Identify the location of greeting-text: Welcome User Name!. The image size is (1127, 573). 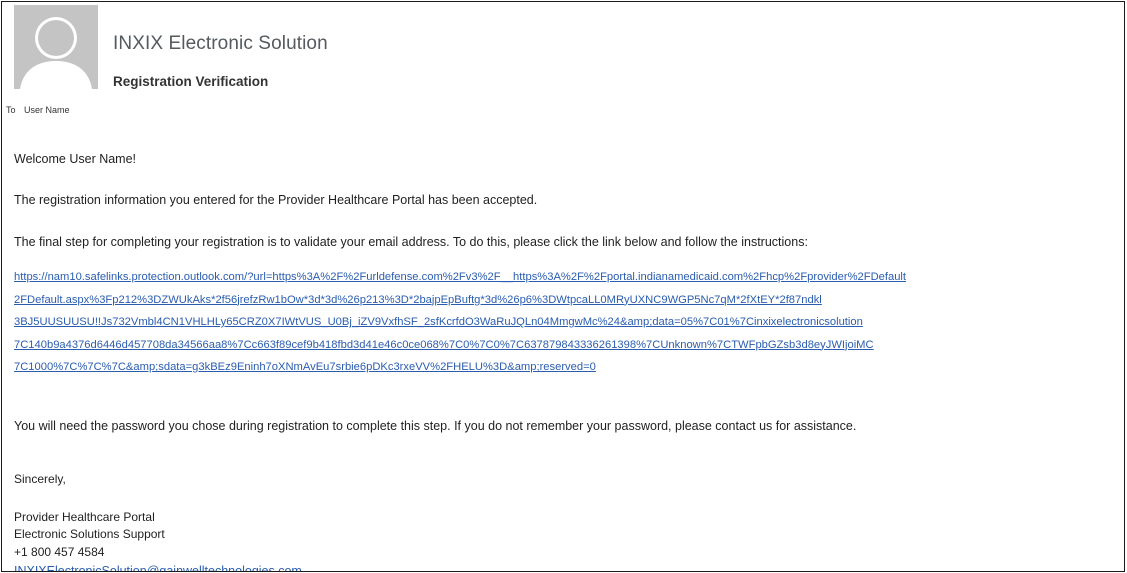
(75, 159).